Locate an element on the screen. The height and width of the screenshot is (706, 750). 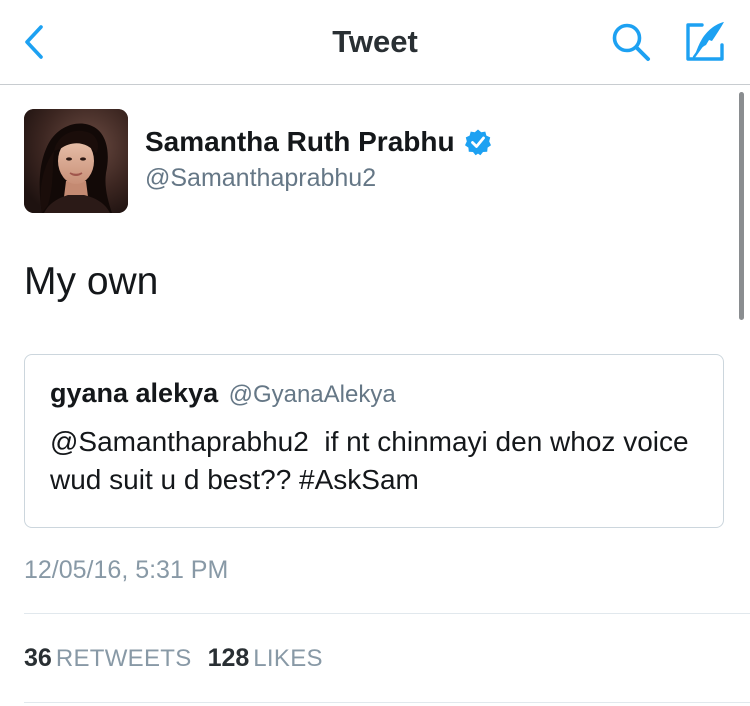
avatar is located at coordinates (76, 161).